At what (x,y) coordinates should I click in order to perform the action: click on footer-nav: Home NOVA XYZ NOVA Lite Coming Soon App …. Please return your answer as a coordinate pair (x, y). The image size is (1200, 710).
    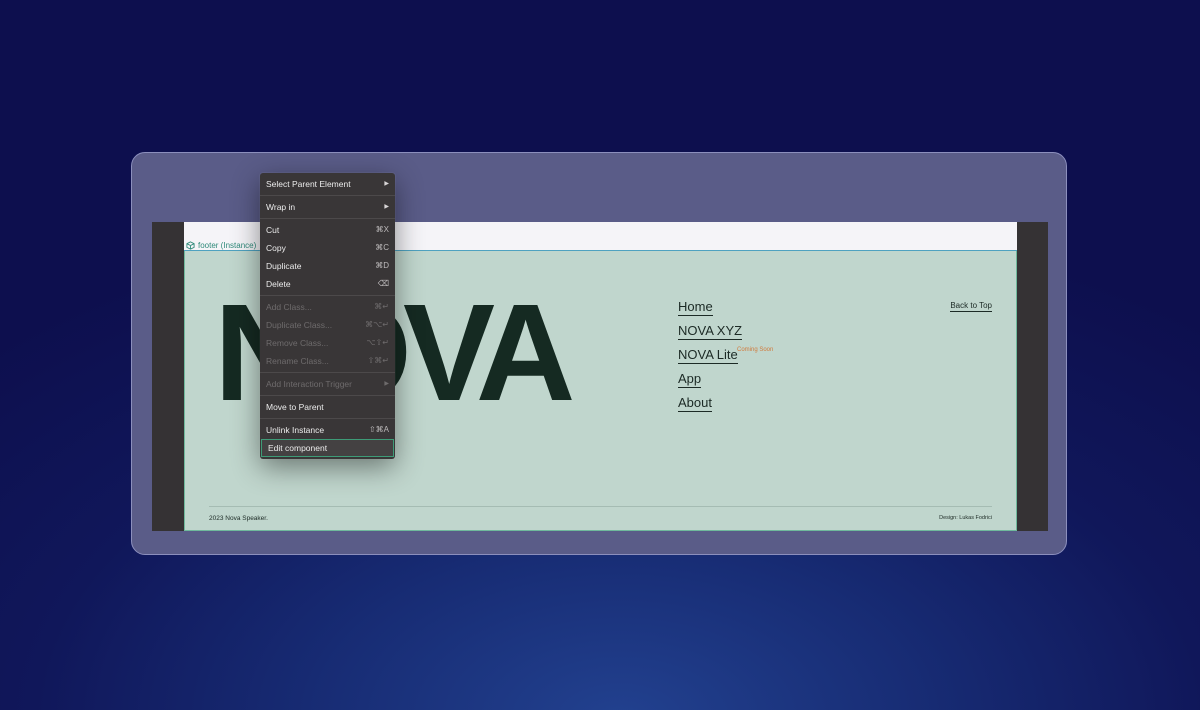
    Looking at the image, I should click on (725, 359).